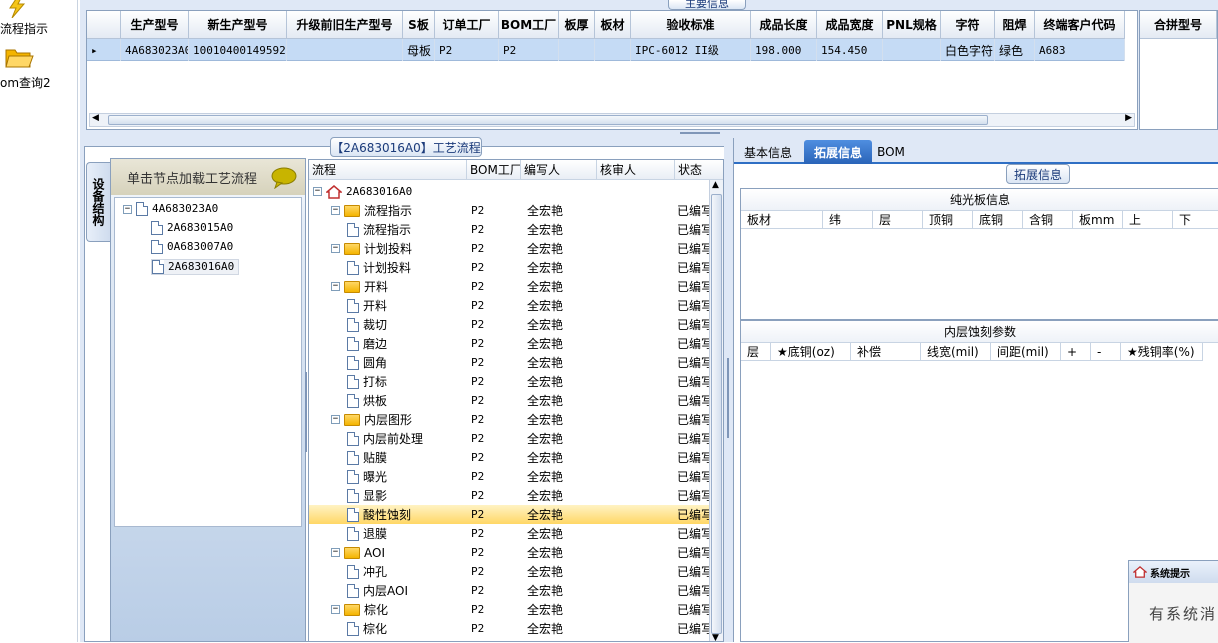 This screenshot has width=1218, height=643. Describe the element at coordinates (39, 20) in the screenshot. I see `launcher-item-process: 流程指示` at that location.